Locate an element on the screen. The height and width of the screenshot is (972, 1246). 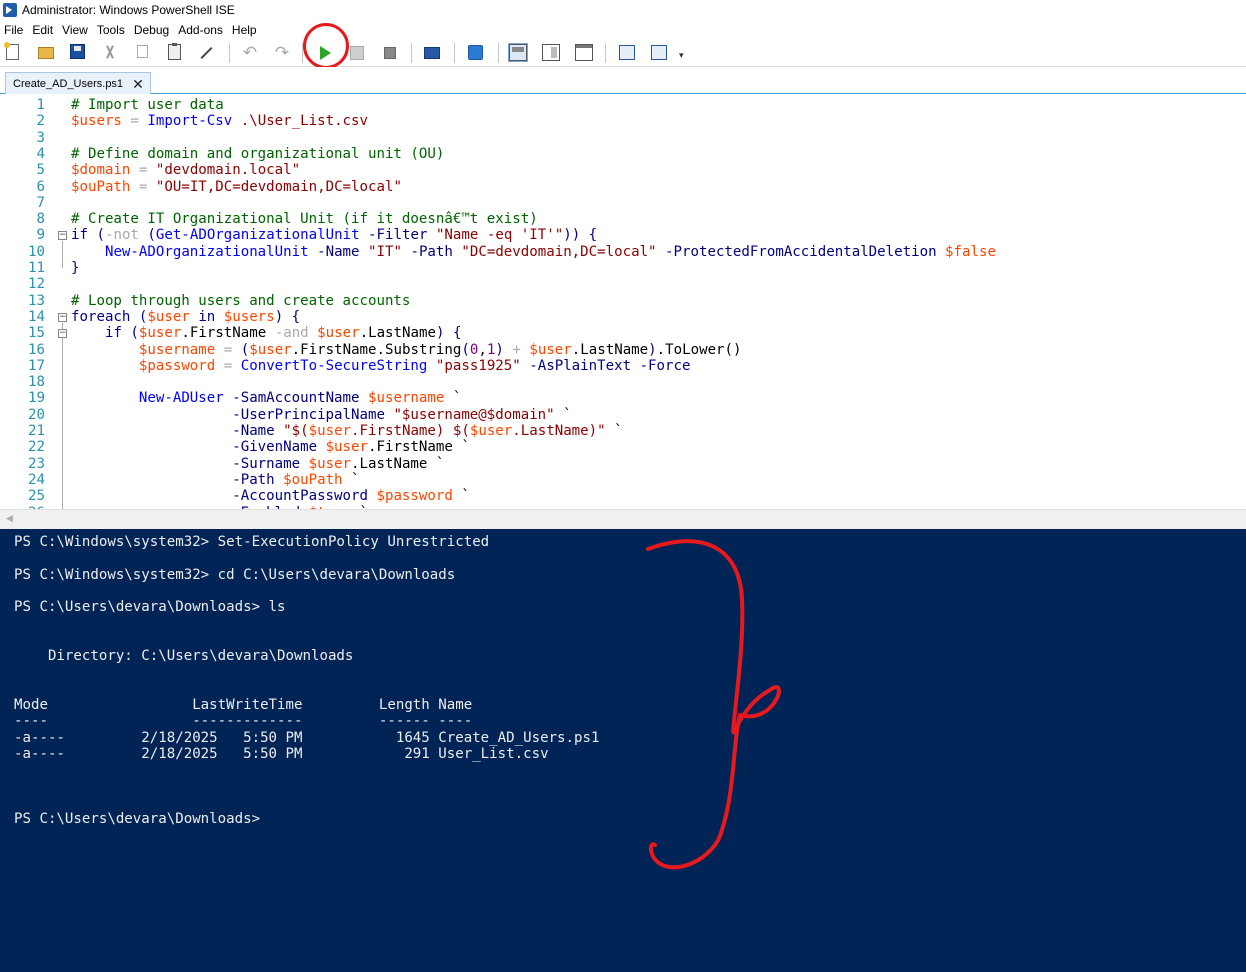
redo-icon: ↷ is located at coordinates (282, 53).